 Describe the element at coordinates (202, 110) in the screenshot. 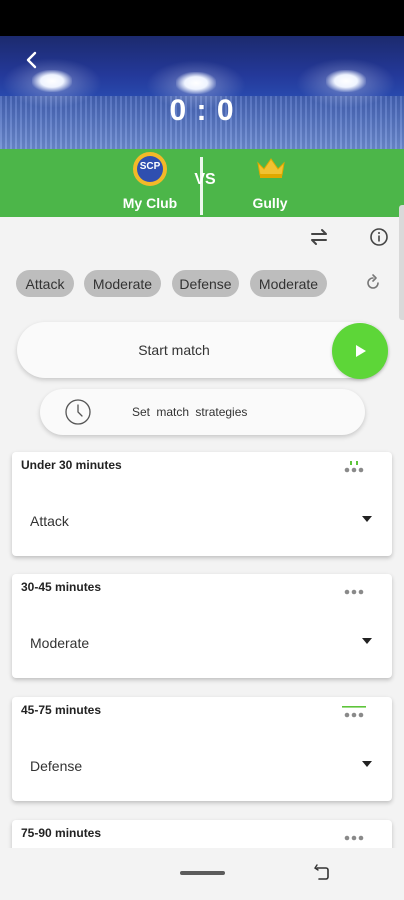

I see `match-score: 0` at that location.